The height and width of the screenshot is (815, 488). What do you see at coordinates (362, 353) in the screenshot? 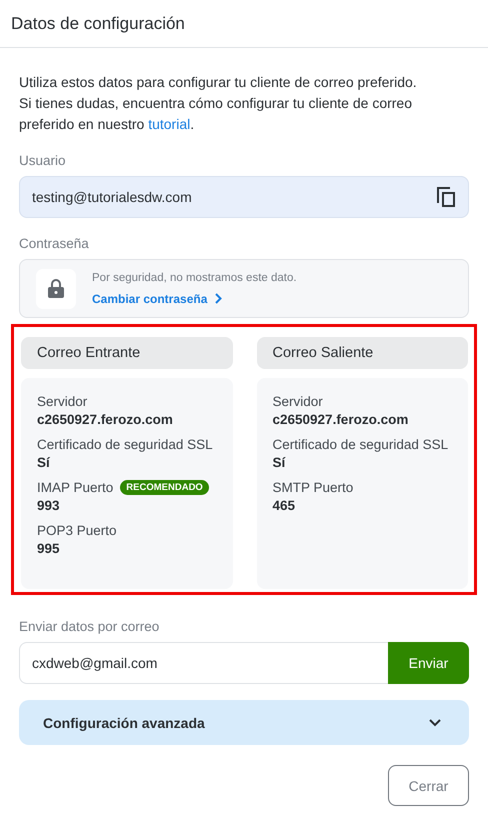
I see `column-header: Correo Saliente` at bounding box center [362, 353].